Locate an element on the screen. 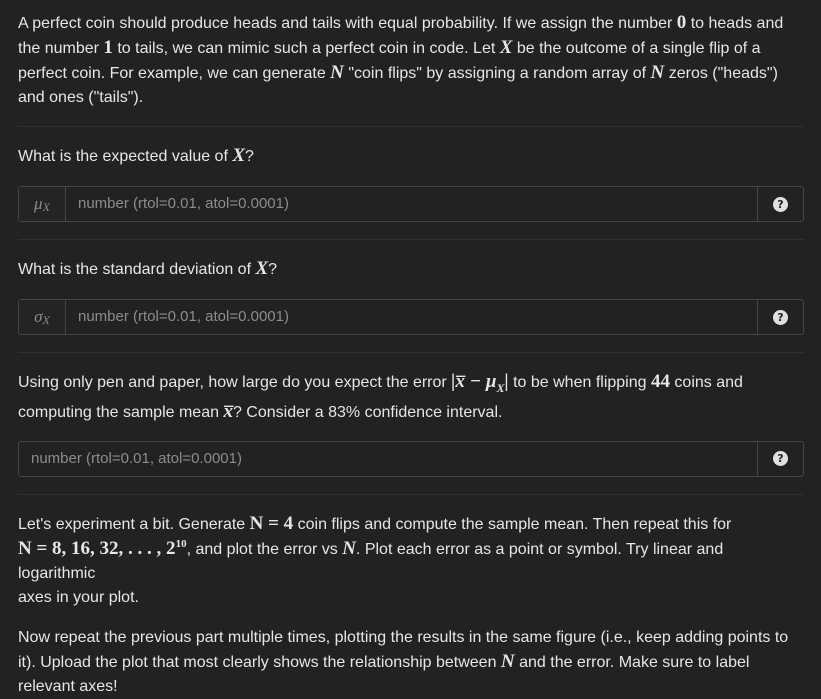  n-sequence-exp: 10 is located at coordinates (181, 543).